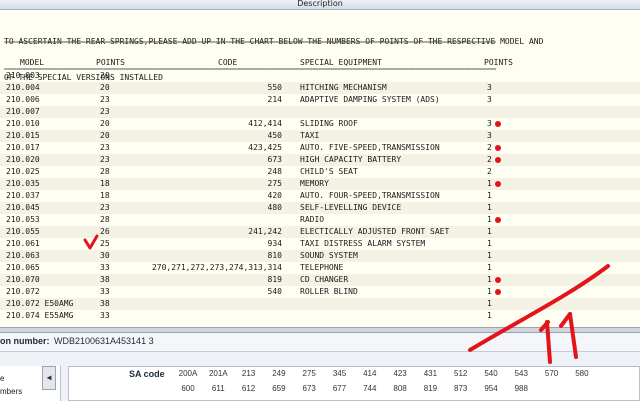 Image resolution: width=640 pixels, height=401 pixels. Describe the element at coordinates (329, 123) in the screenshot. I see `cell-special-equipment: SLIDING ROOF` at that location.